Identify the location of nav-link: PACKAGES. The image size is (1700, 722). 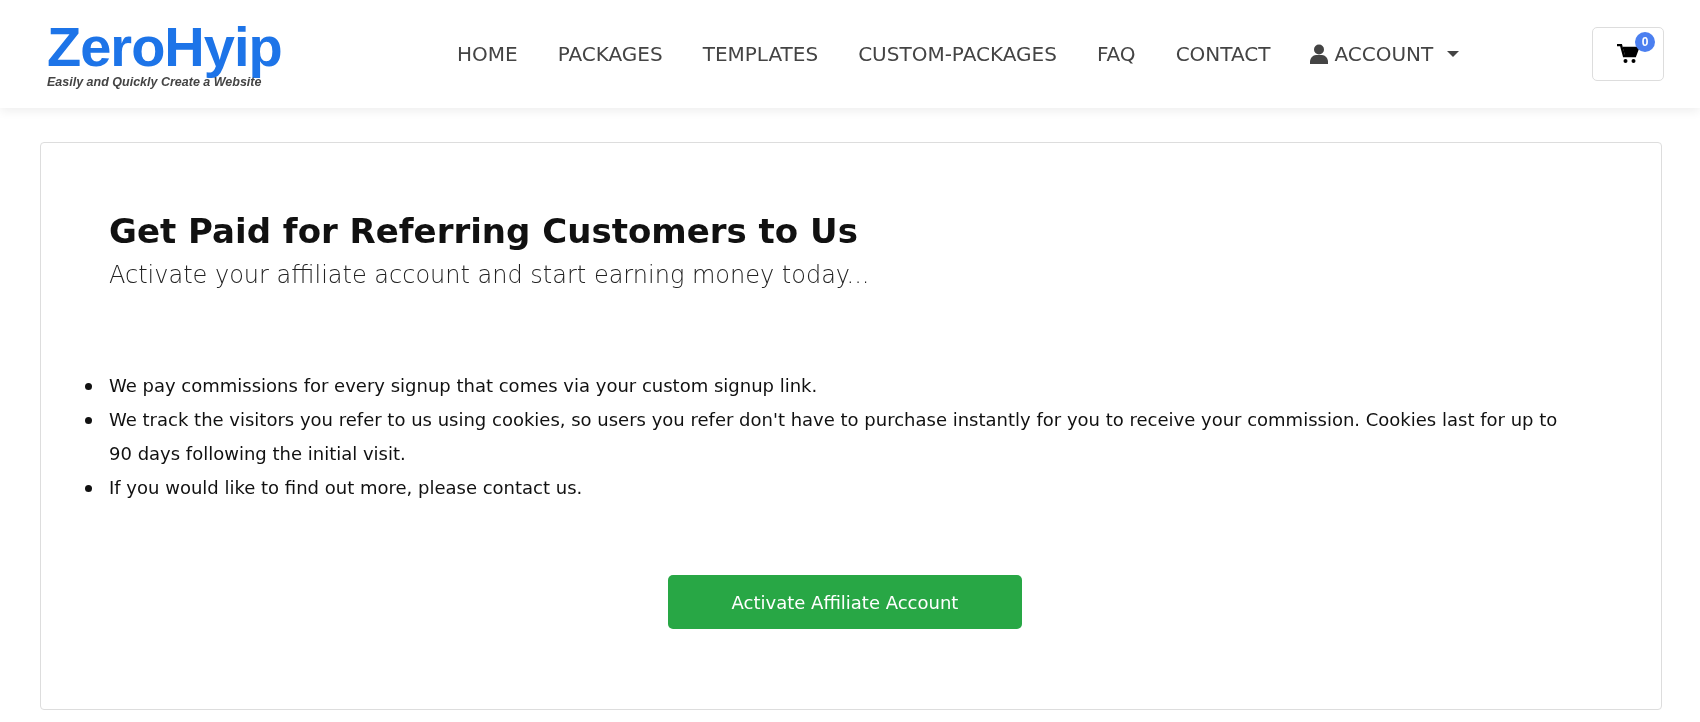
(610, 54).